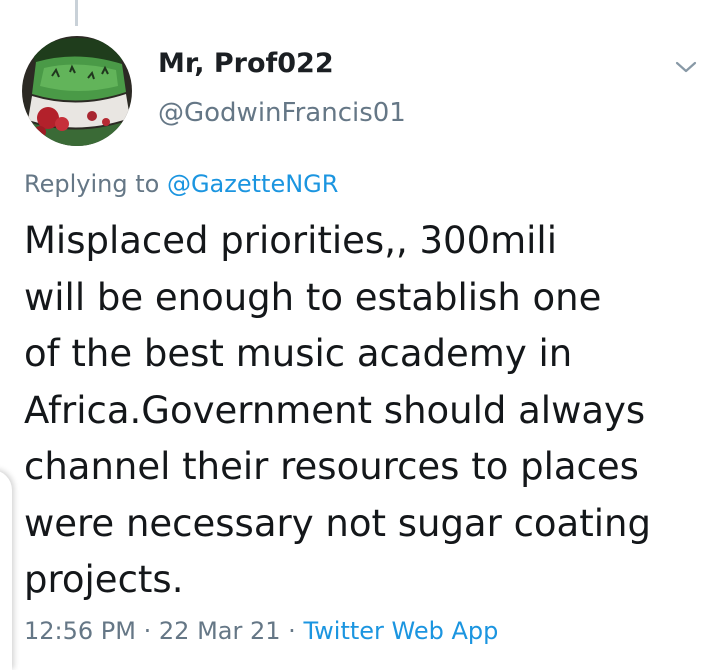 This screenshot has height=670, width=720. What do you see at coordinates (246, 63) in the screenshot?
I see `display-name: Mr, Prof022` at bounding box center [246, 63].